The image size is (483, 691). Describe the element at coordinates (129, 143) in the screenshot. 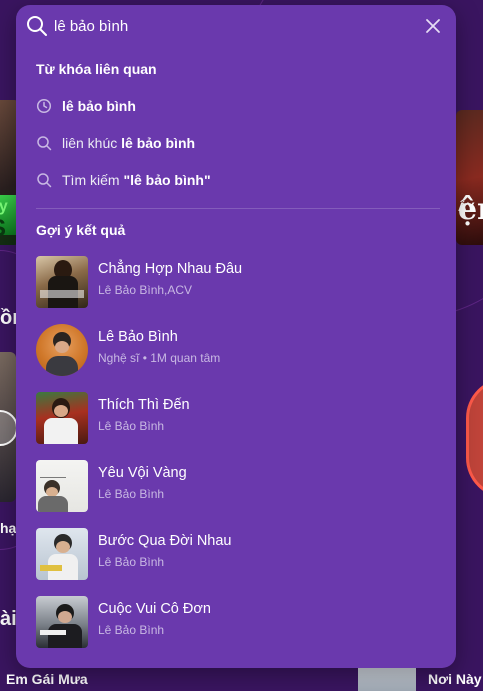

I see `keyword-text: liên khúc lê bảo bình` at that location.